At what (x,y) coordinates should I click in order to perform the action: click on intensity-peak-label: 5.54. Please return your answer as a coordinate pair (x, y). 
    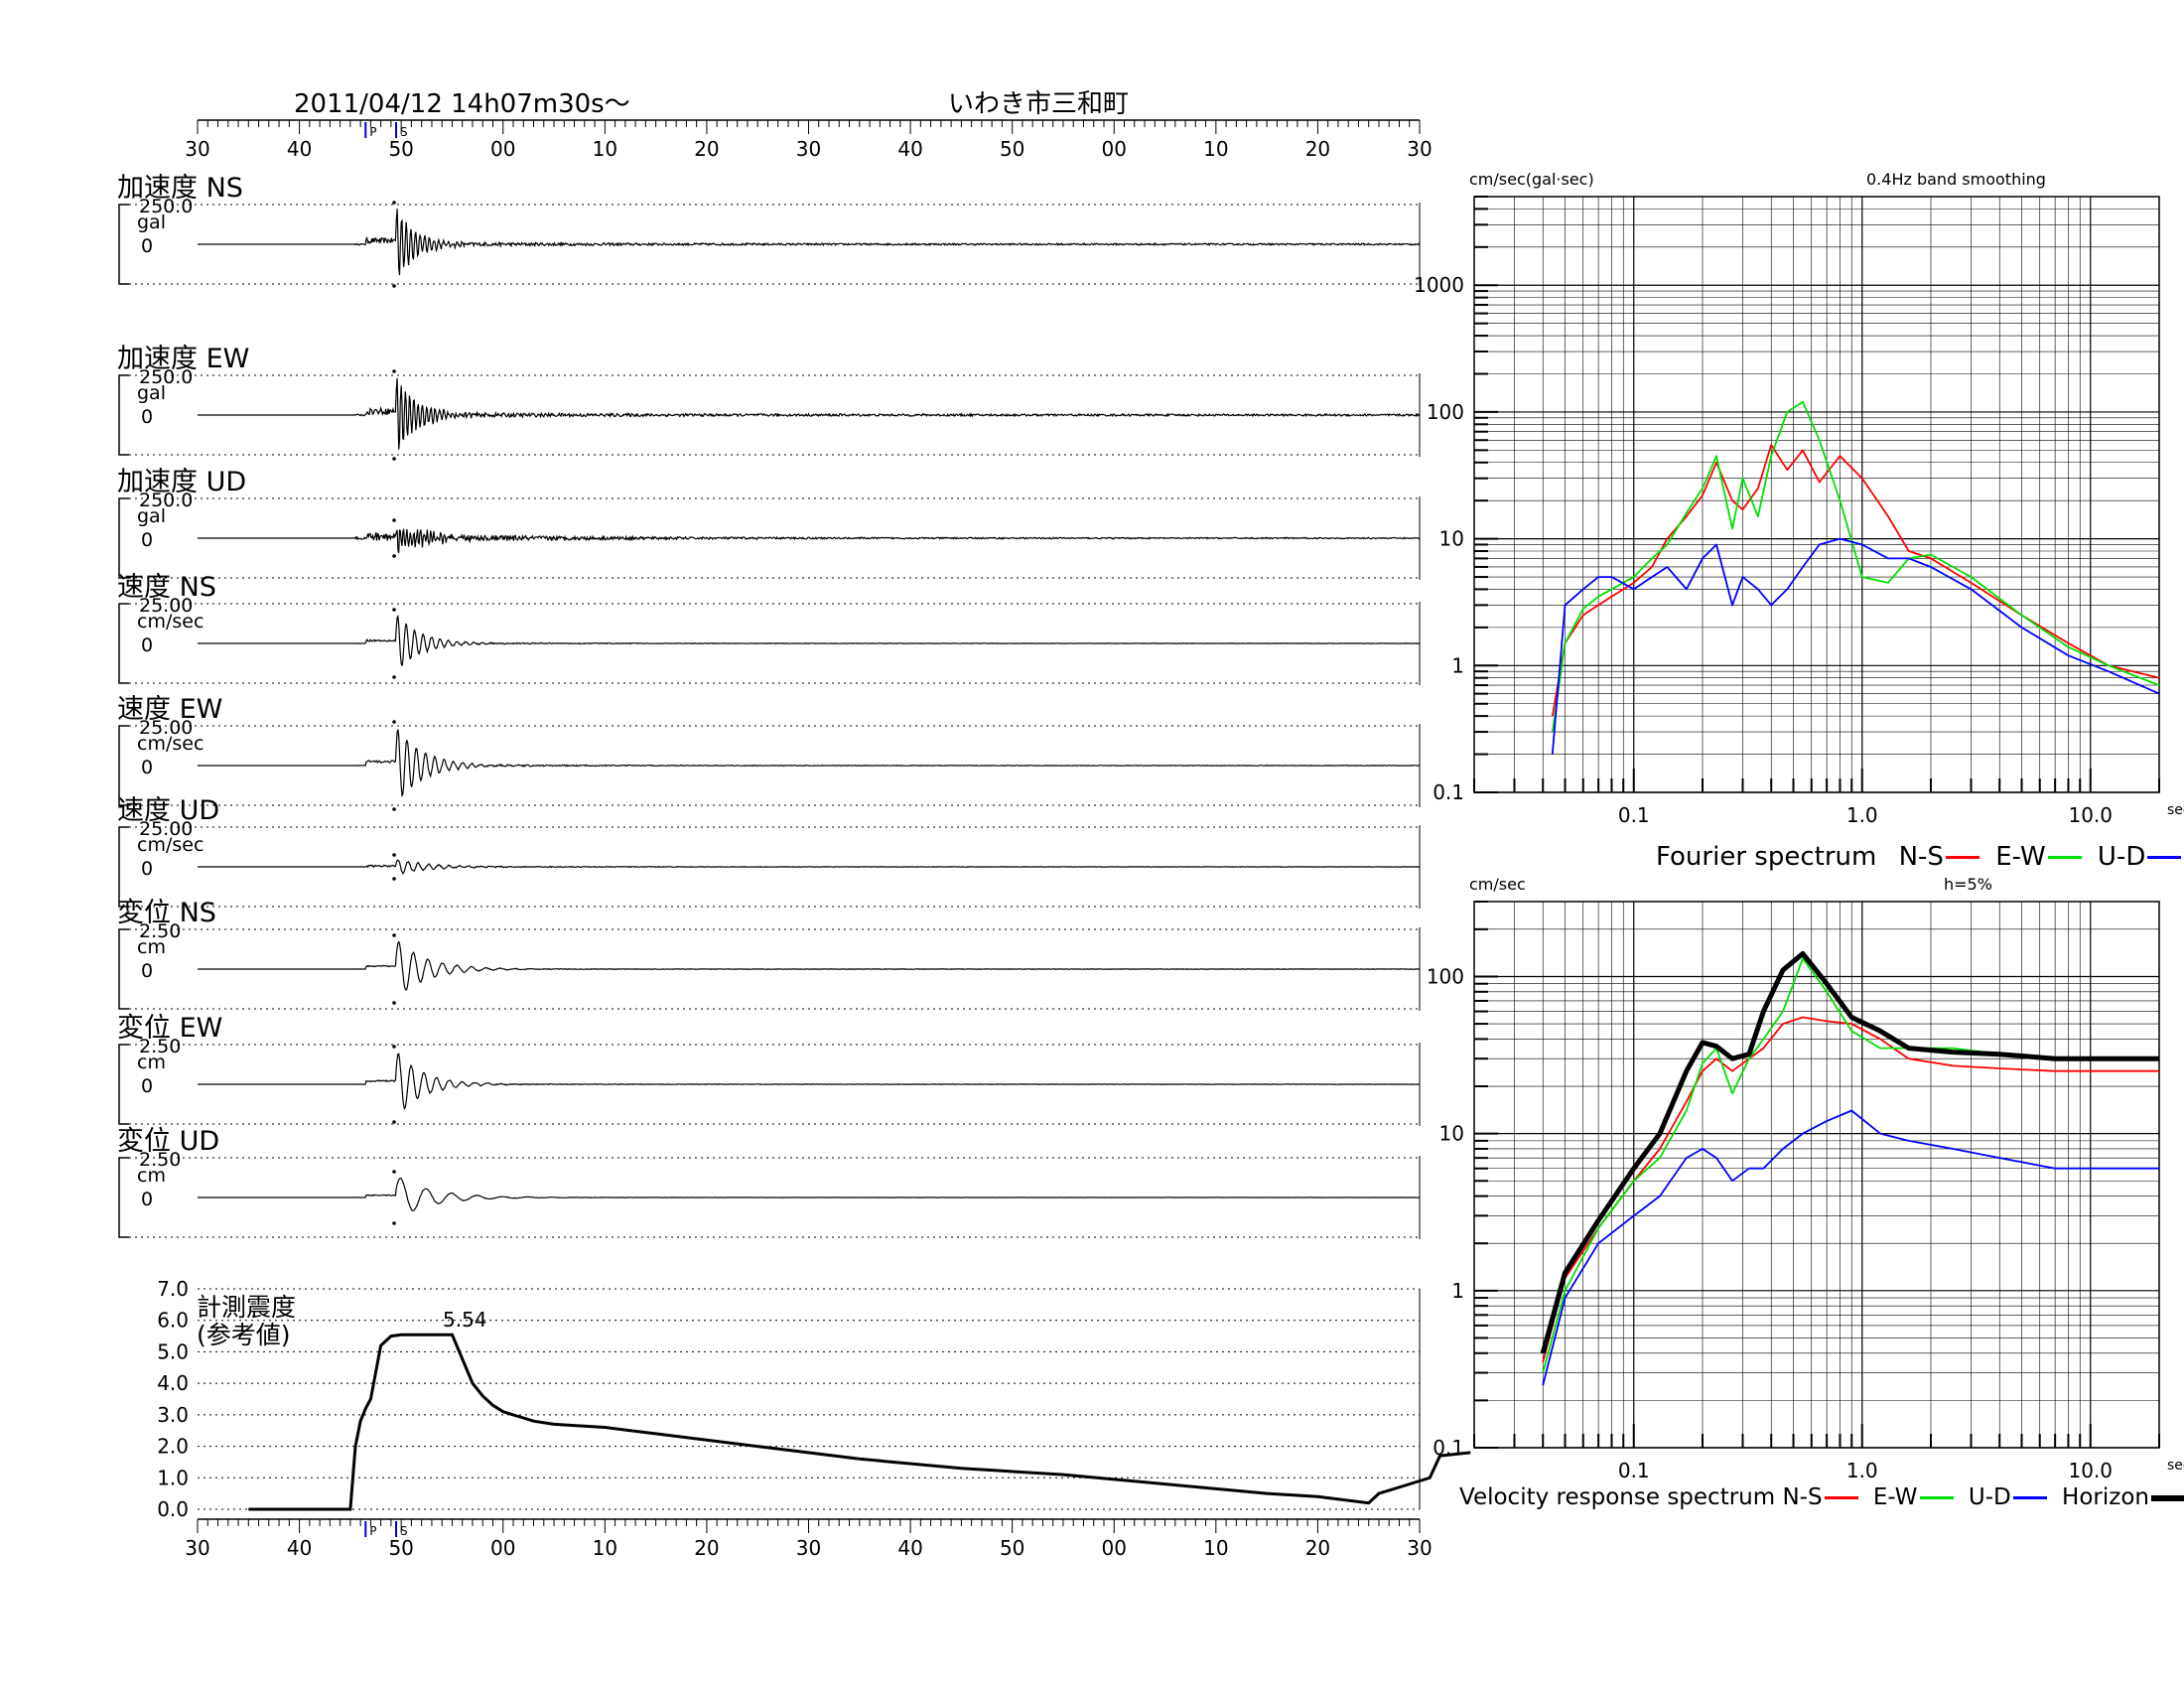
    Looking at the image, I should click on (465, 1320).